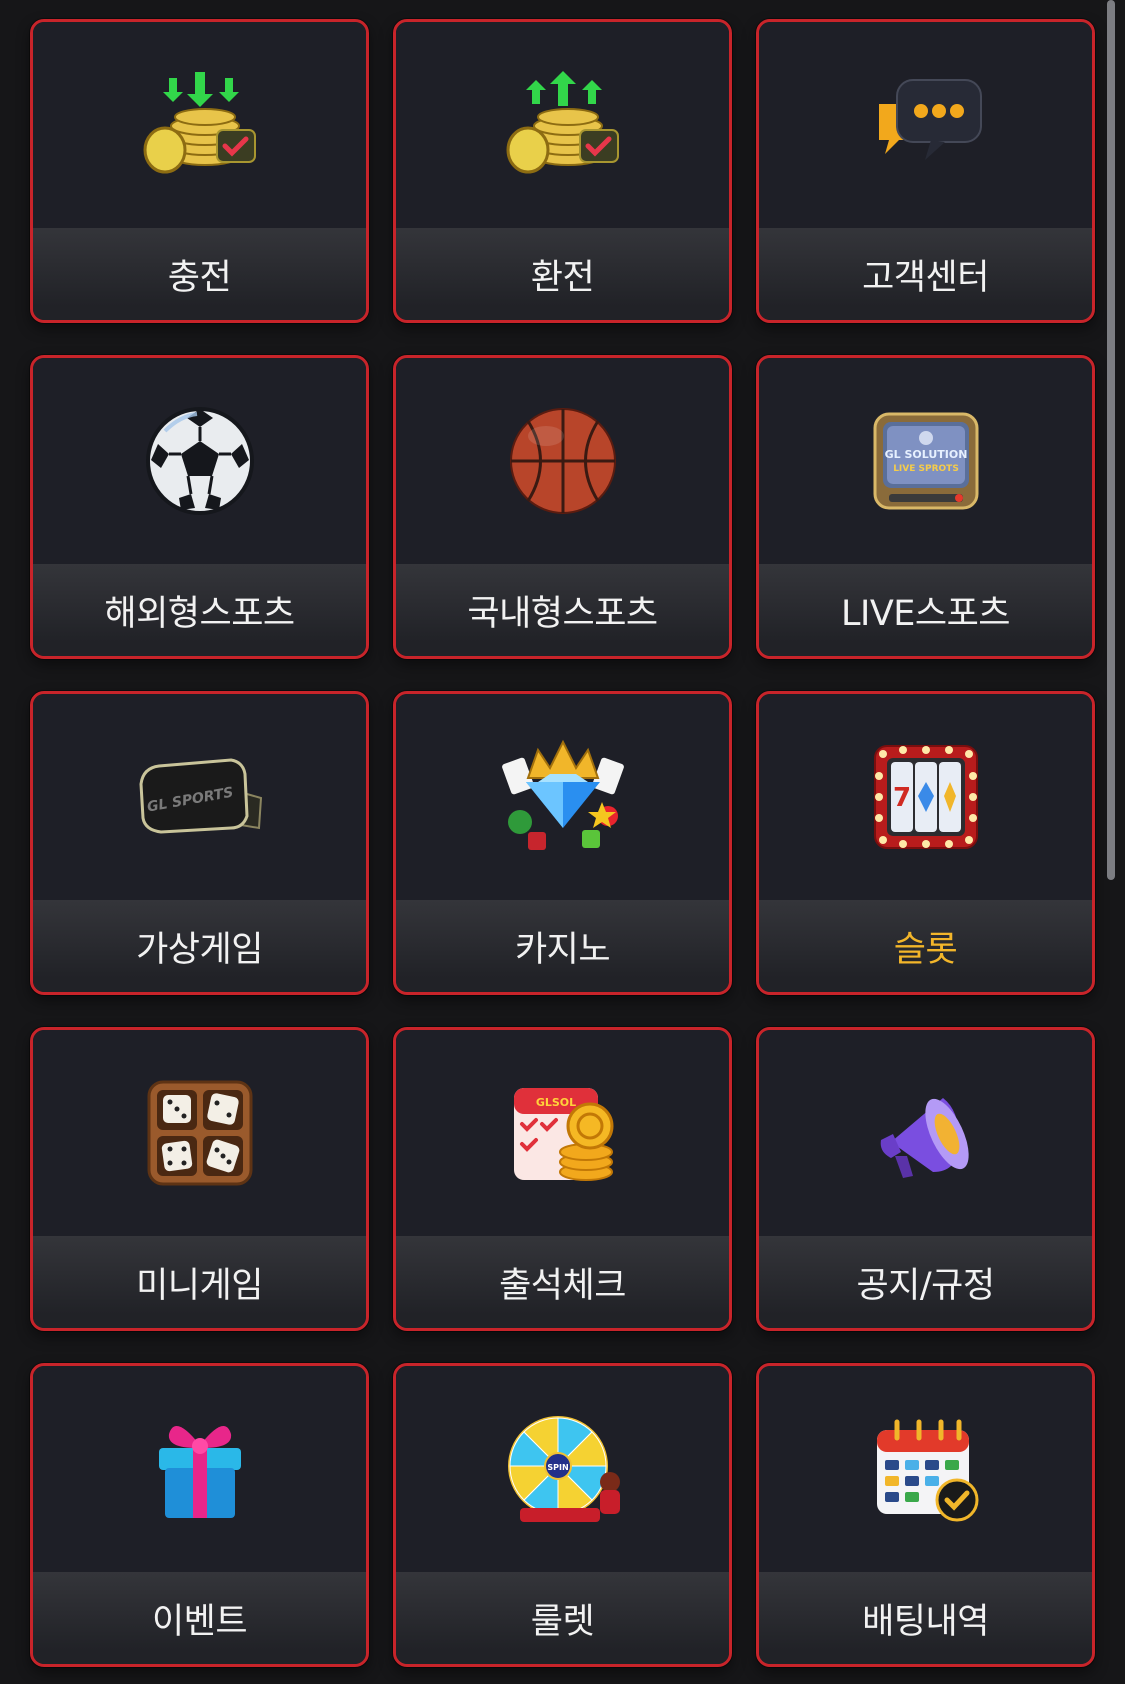 Image resolution: width=1125 pixels, height=1684 pixels. I want to click on slot-machine-icon: 7, so click(925, 797).